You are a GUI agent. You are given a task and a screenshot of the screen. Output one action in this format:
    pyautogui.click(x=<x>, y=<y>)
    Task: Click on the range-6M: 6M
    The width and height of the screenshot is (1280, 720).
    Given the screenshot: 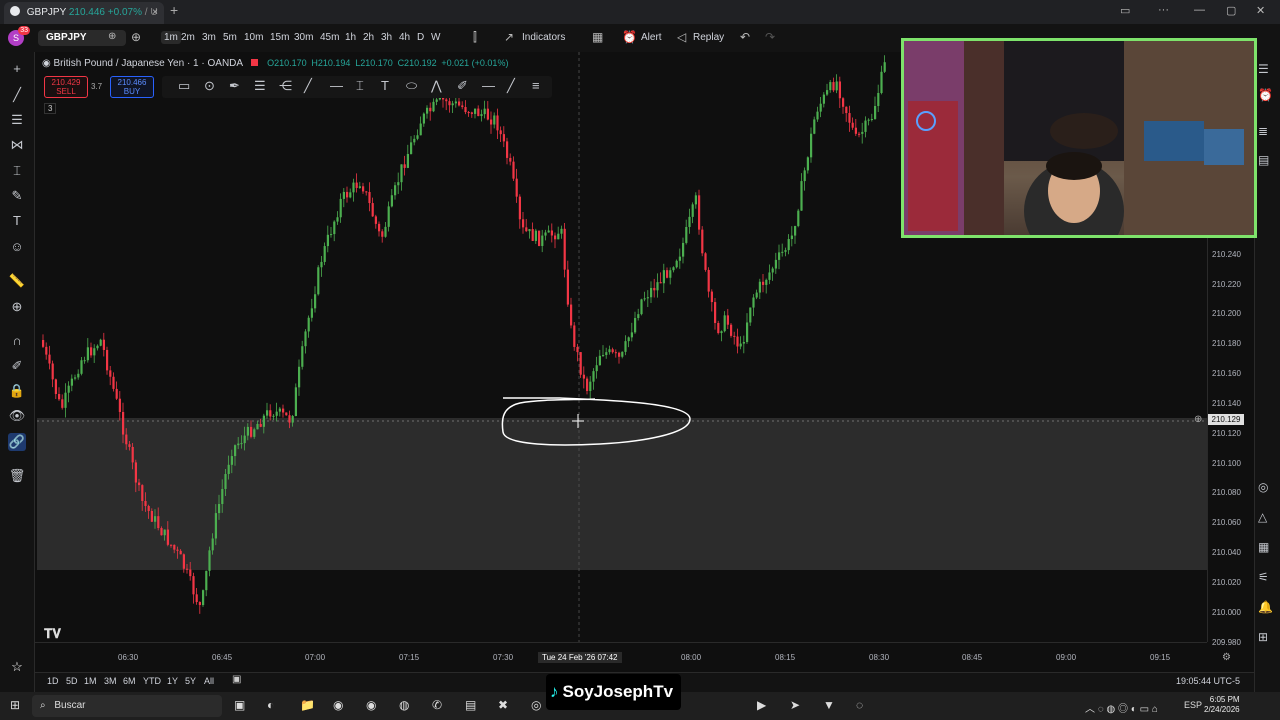 What is the action you would take?
    pyautogui.click(x=129, y=681)
    